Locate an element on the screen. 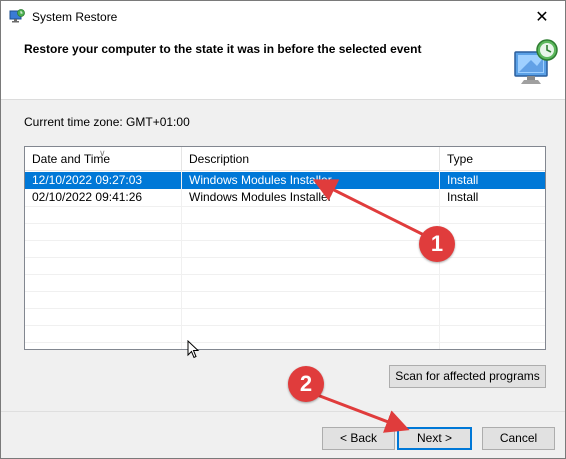 This screenshot has height=459, width=566. step-marker-1: 1 is located at coordinates (437, 244).